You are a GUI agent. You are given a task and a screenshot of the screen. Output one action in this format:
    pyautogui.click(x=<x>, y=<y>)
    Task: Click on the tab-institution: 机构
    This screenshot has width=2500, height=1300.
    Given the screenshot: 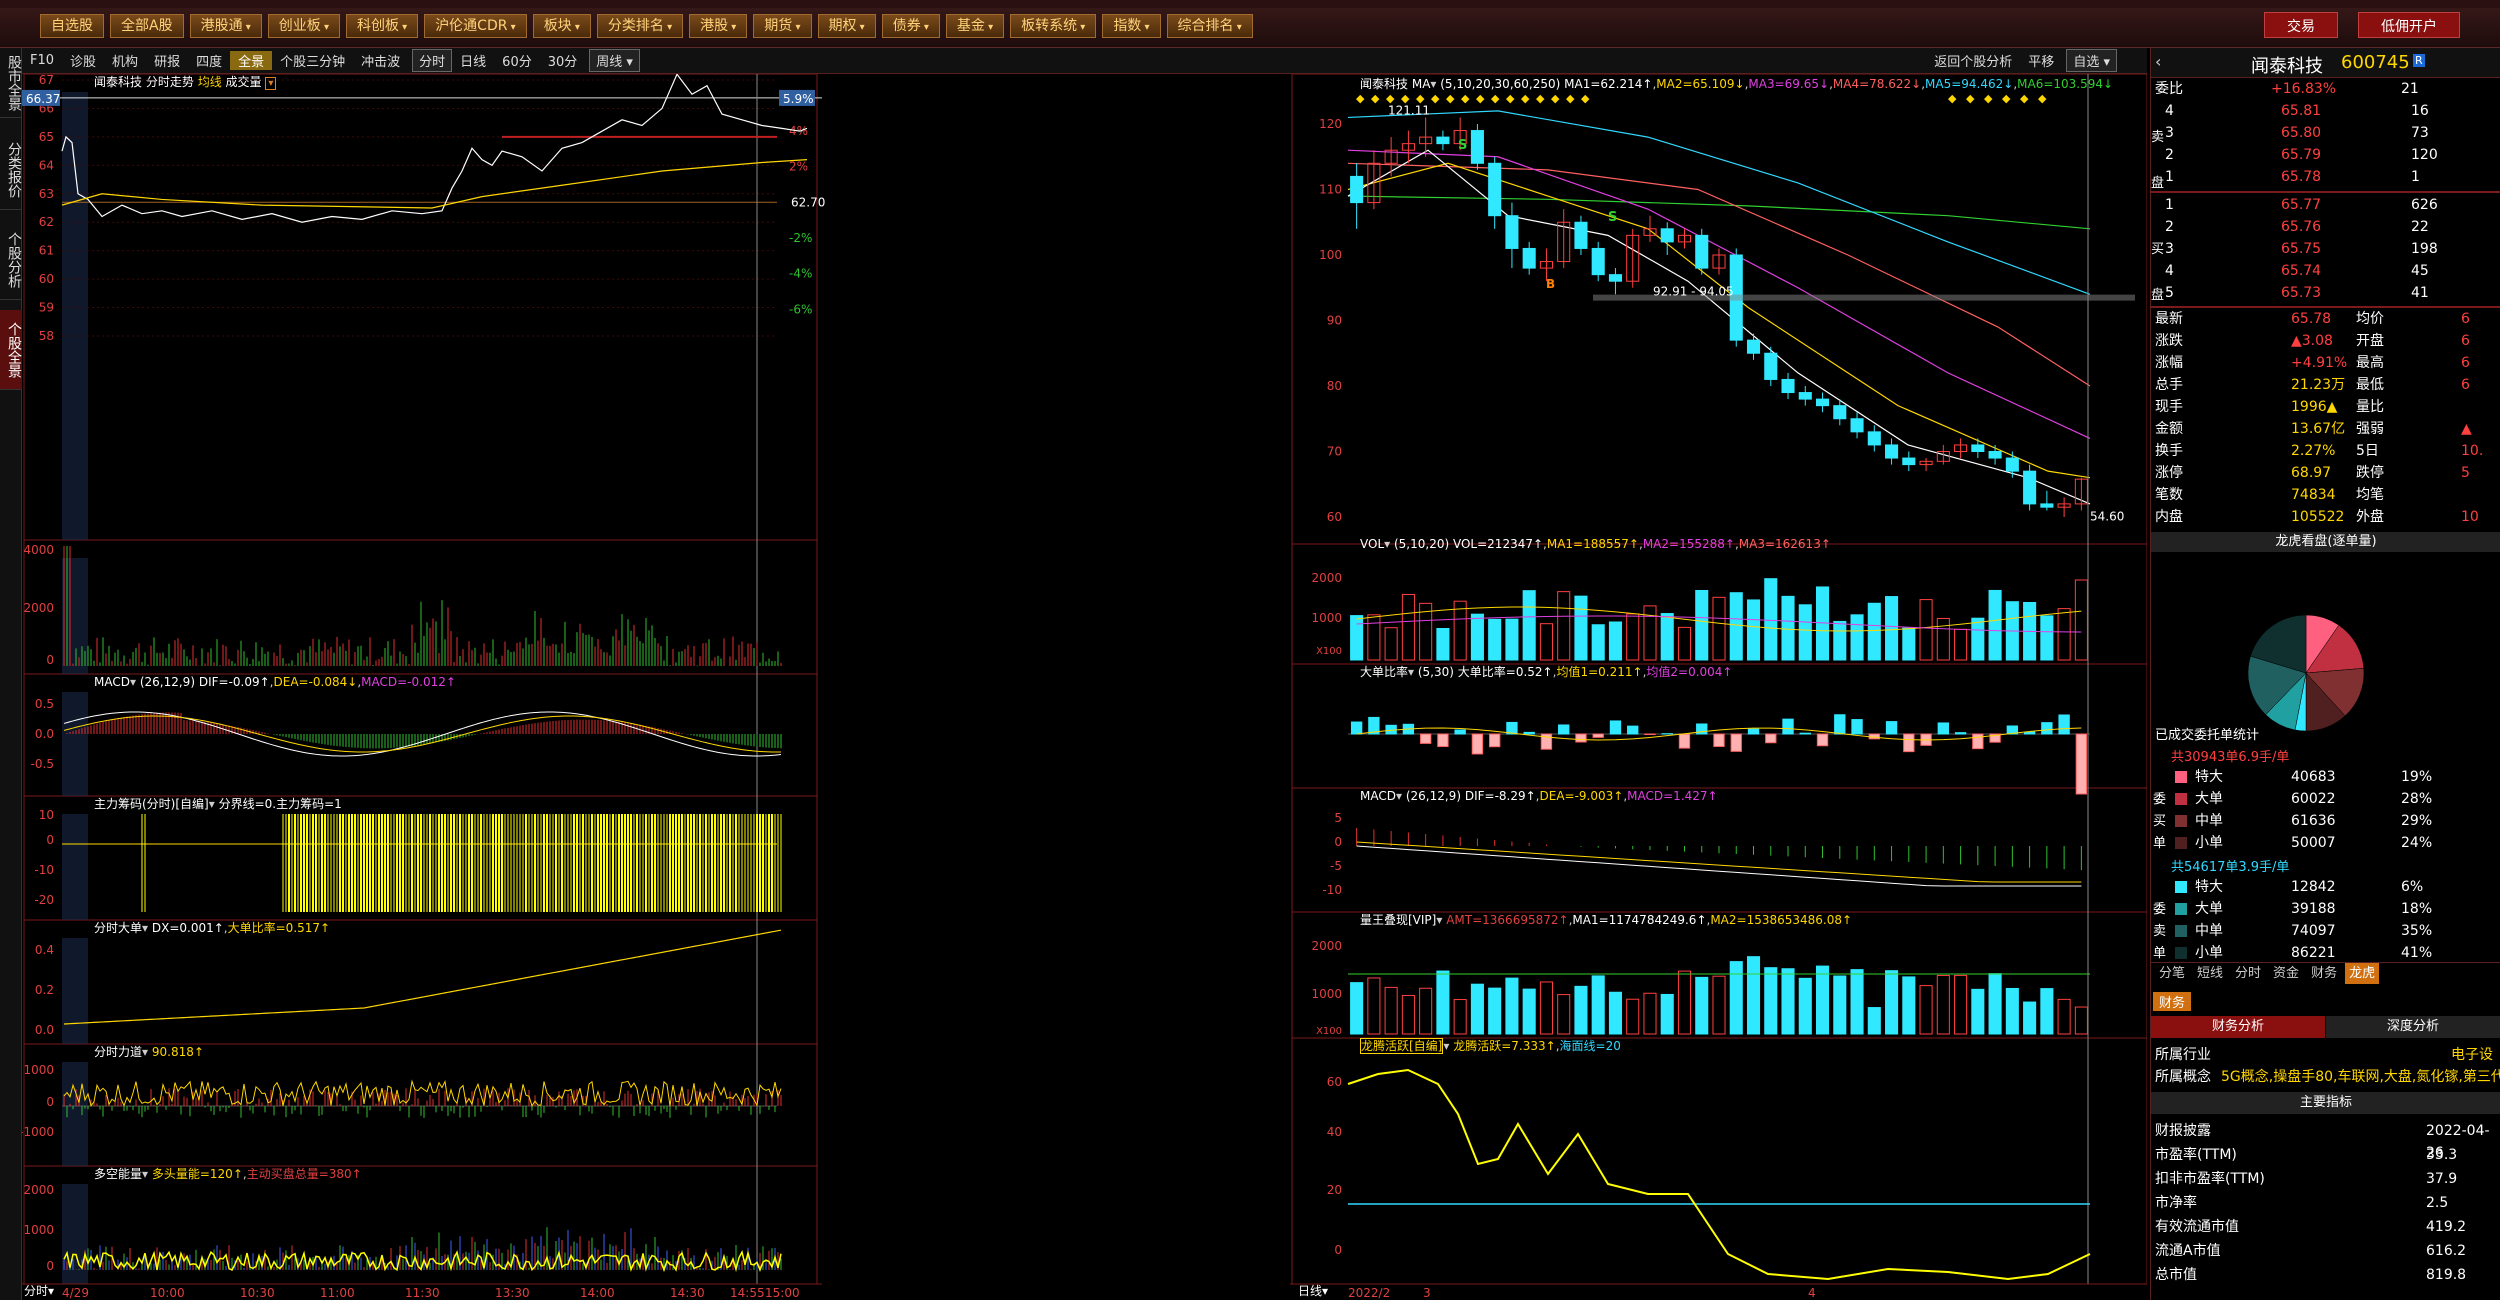 What is the action you would take?
    pyautogui.click(x=125, y=60)
    